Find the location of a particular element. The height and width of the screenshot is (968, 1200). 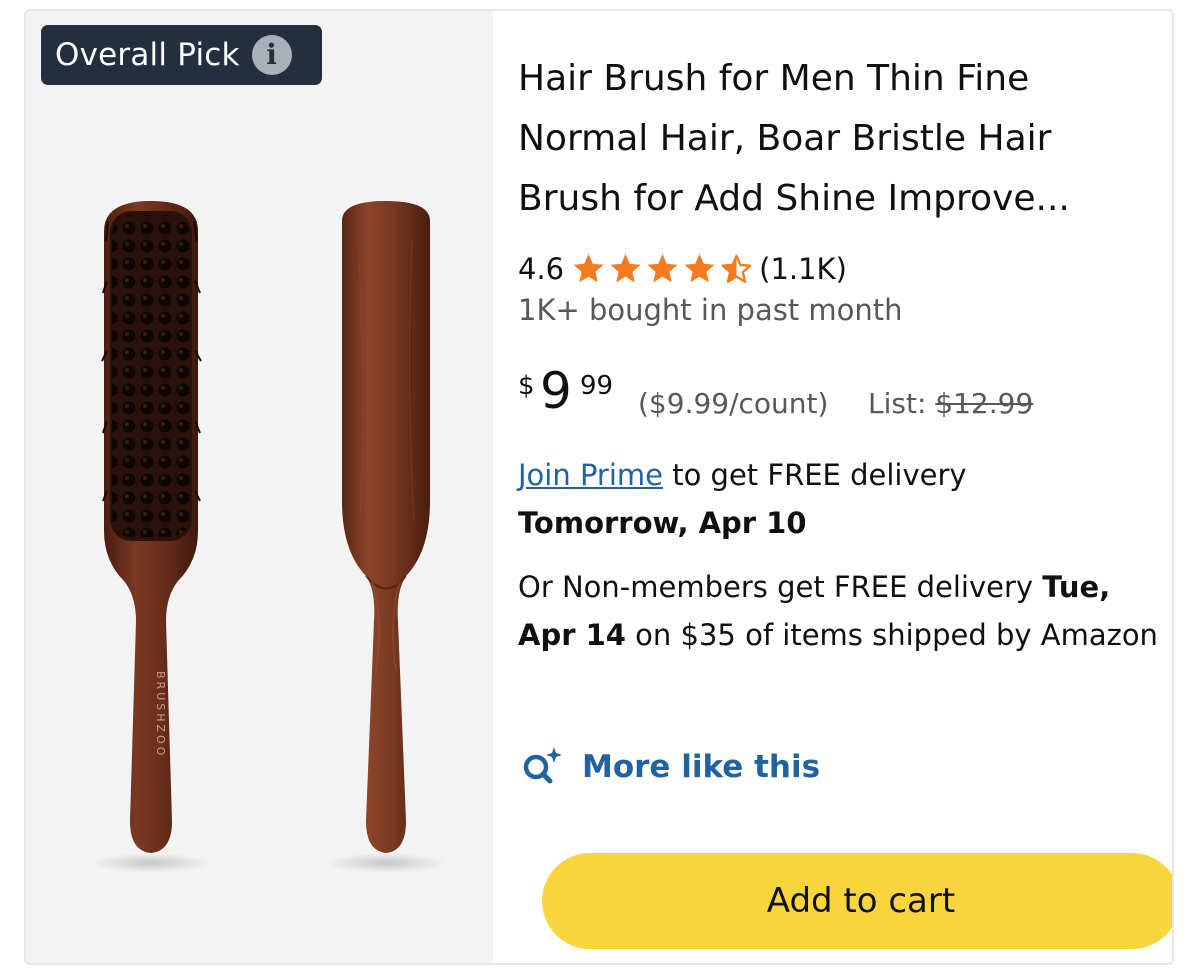

unit-price: ($9.99/count) is located at coordinates (733, 403).